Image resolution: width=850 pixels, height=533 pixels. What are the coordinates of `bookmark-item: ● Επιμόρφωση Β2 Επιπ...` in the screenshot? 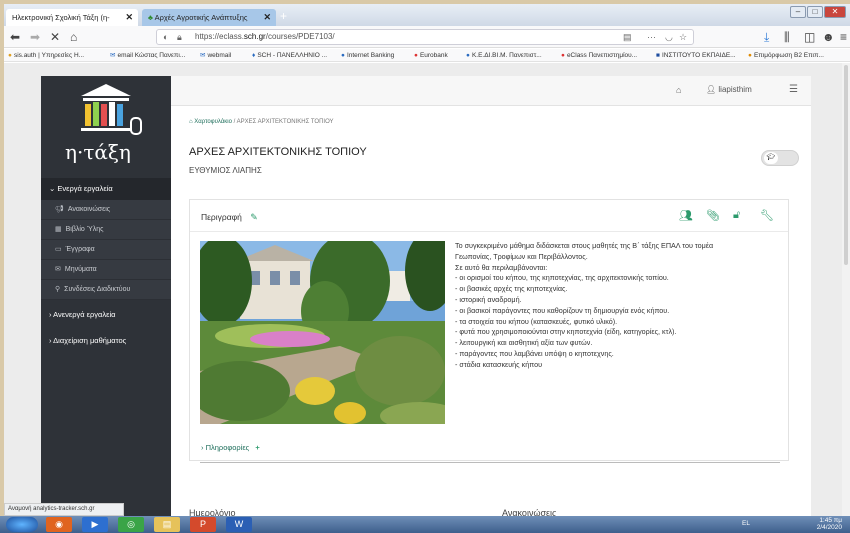 It's located at (786, 55).